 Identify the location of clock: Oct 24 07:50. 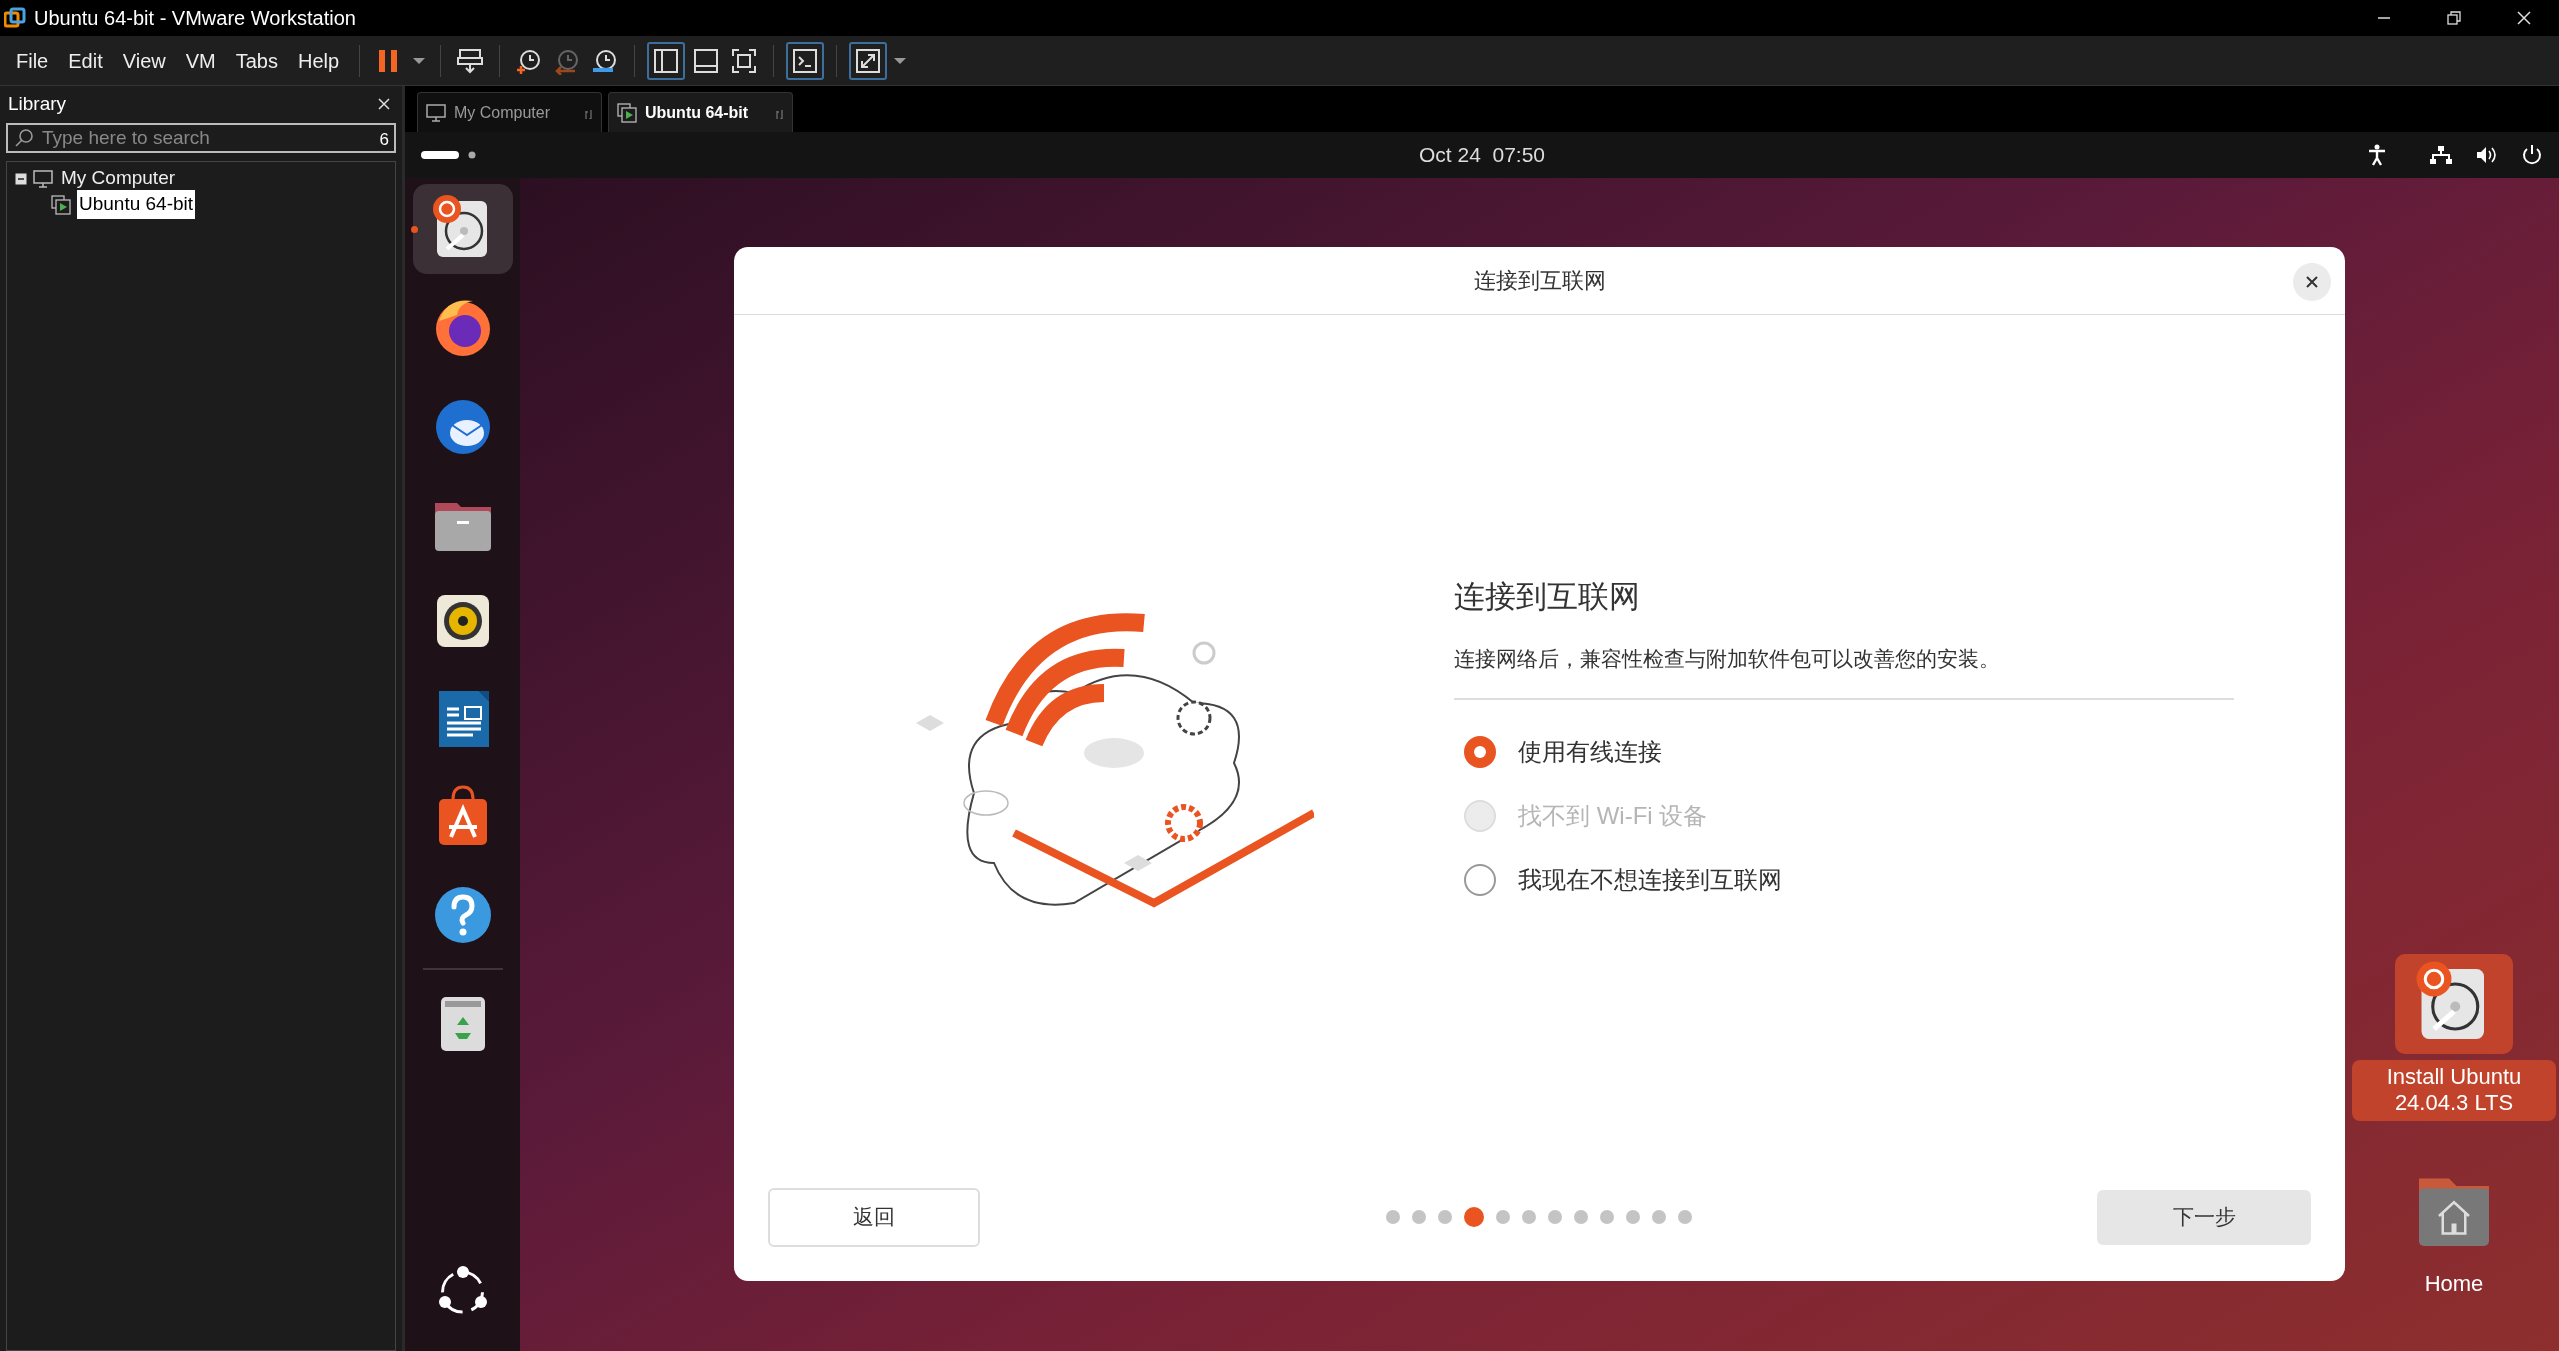
(1482, 155).